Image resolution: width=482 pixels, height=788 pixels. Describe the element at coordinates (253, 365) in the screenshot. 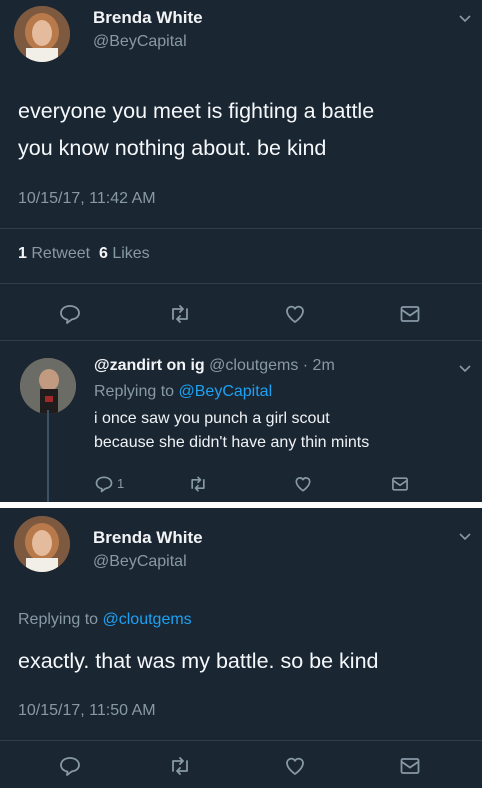

I see `reply-author-handle: @cloutgems` at that location.